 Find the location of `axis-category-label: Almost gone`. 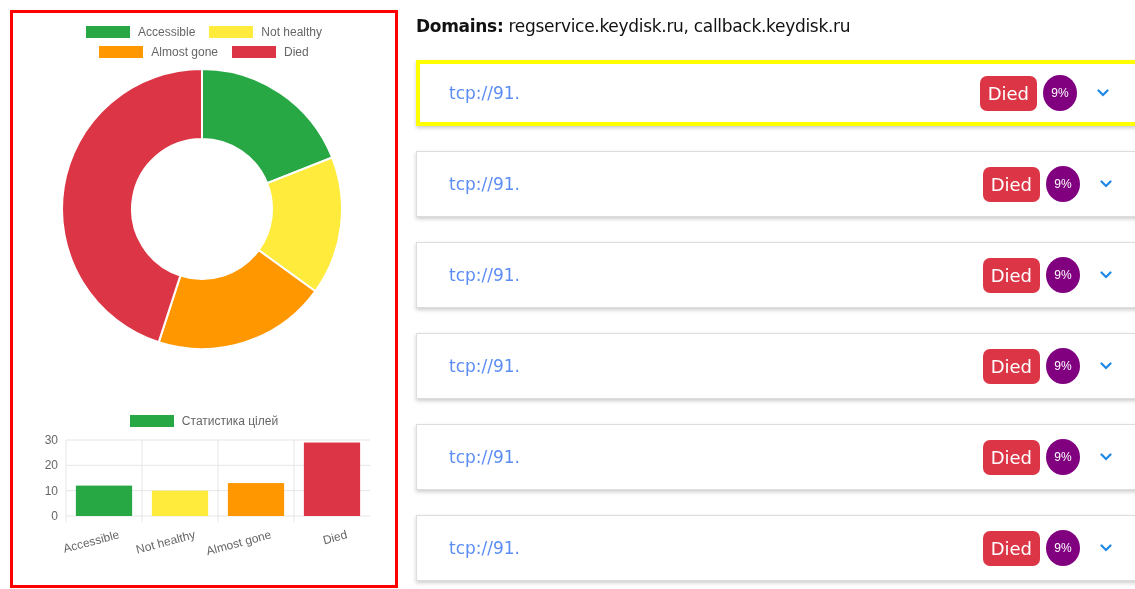

axis-category-label: Almost gone is located at coordinates (238, 542).